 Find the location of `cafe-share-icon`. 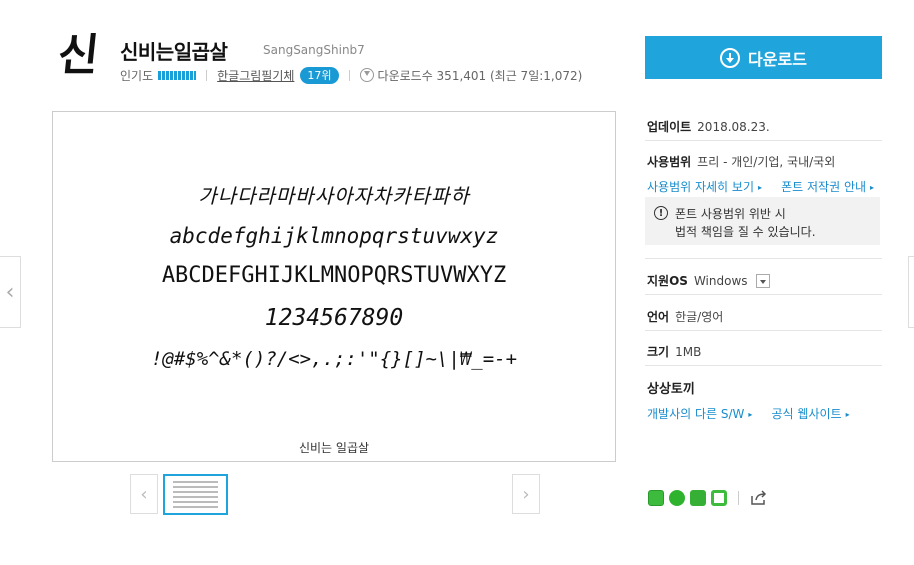

cafe-share-icon is located at coordinates (719, 498).